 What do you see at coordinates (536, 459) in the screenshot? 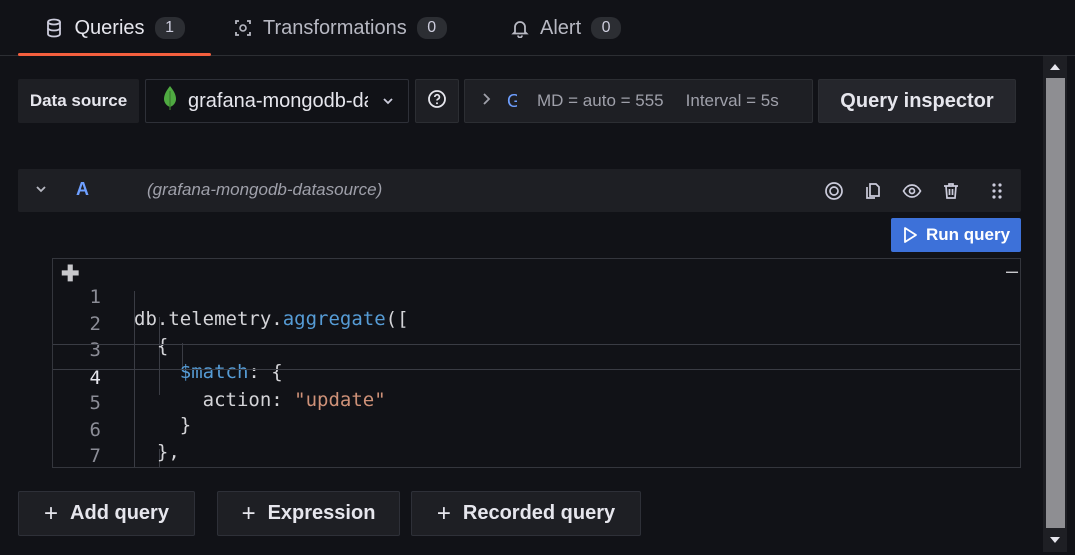
I see `code-line: 8 $addFields: {` at bounding box center [536, 459].